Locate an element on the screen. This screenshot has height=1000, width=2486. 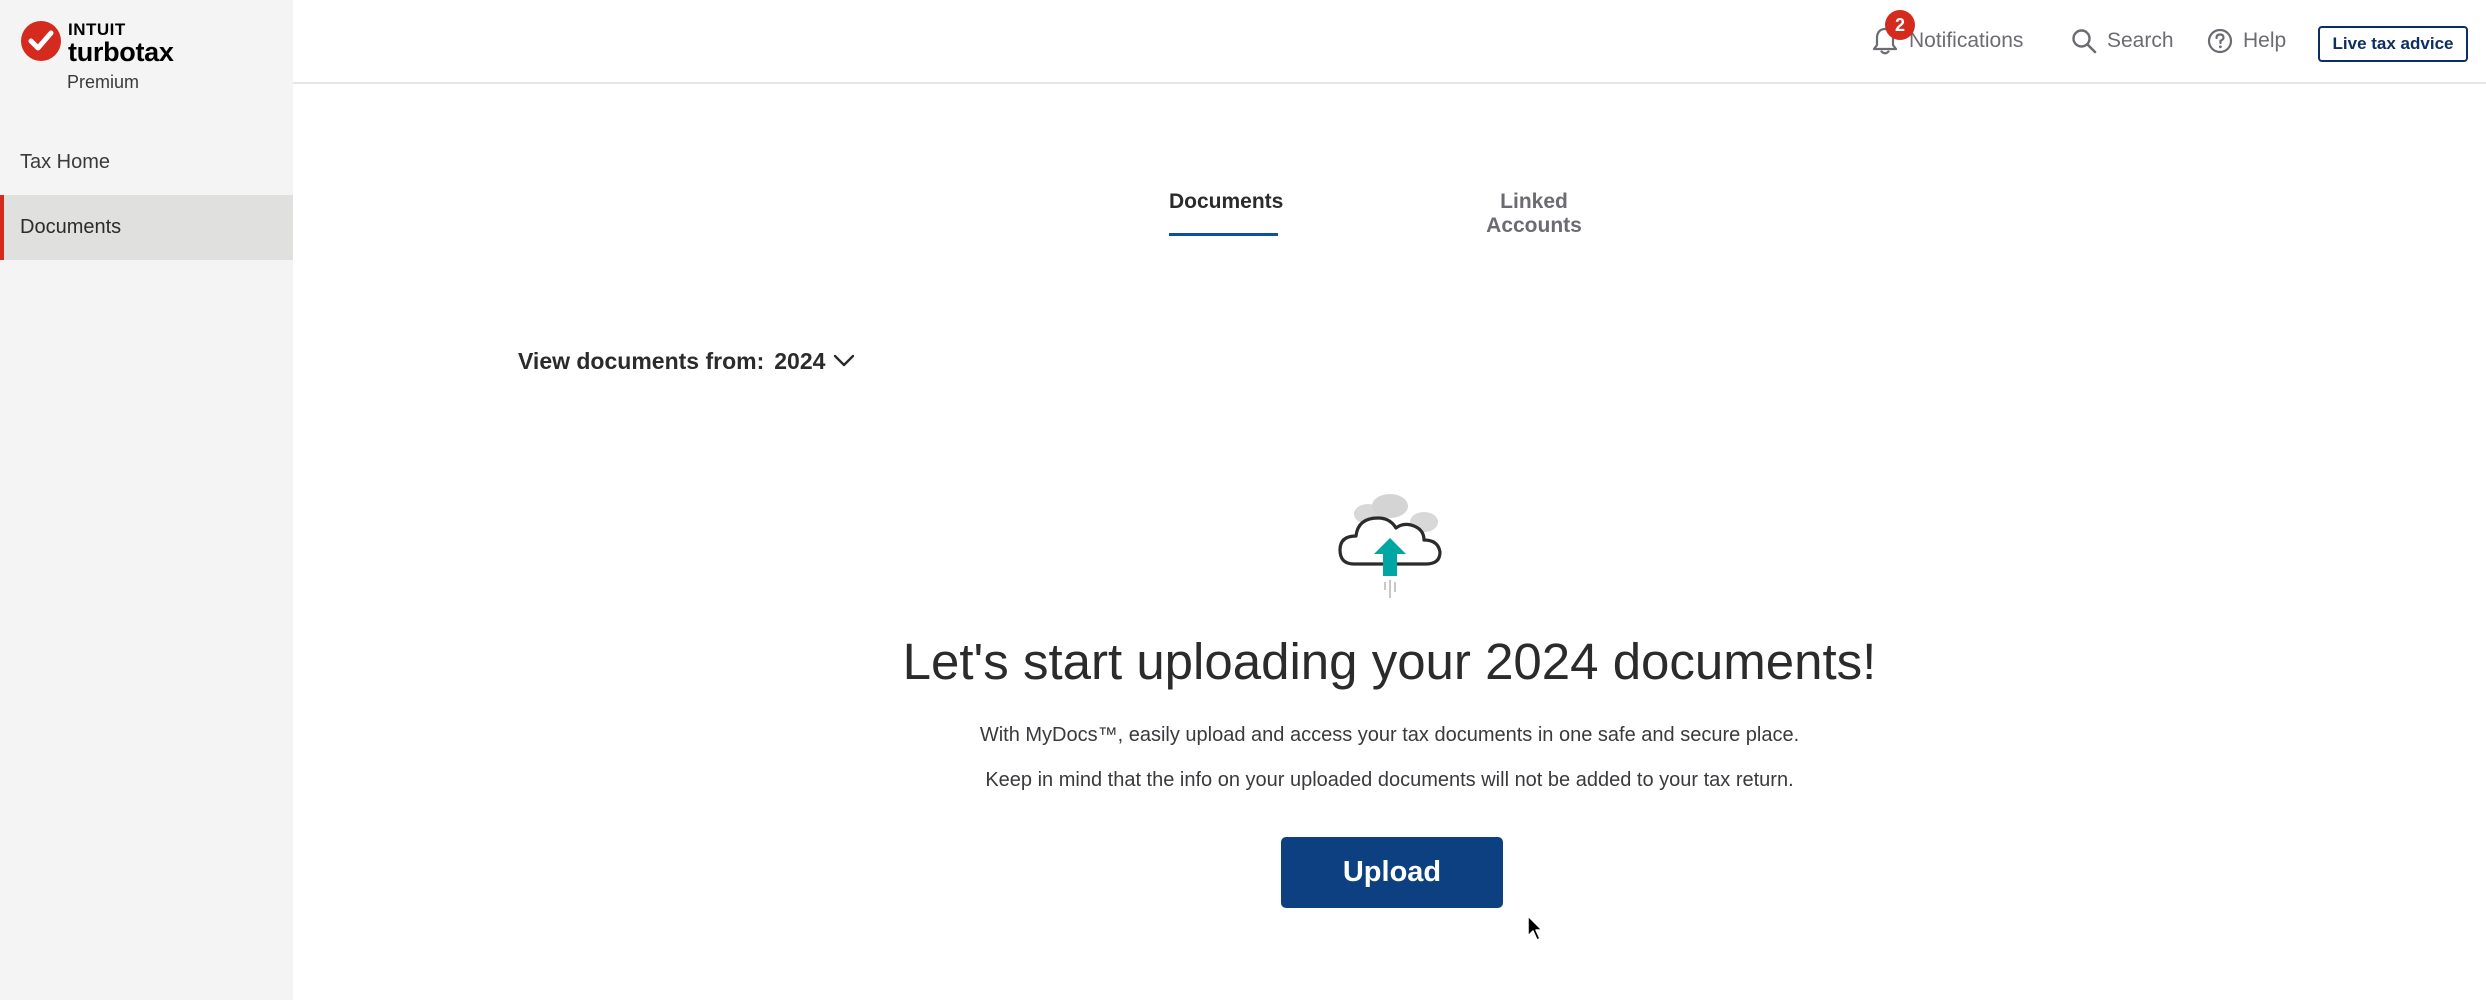
upload-button: Upload is located at coordinates (1392, 872).